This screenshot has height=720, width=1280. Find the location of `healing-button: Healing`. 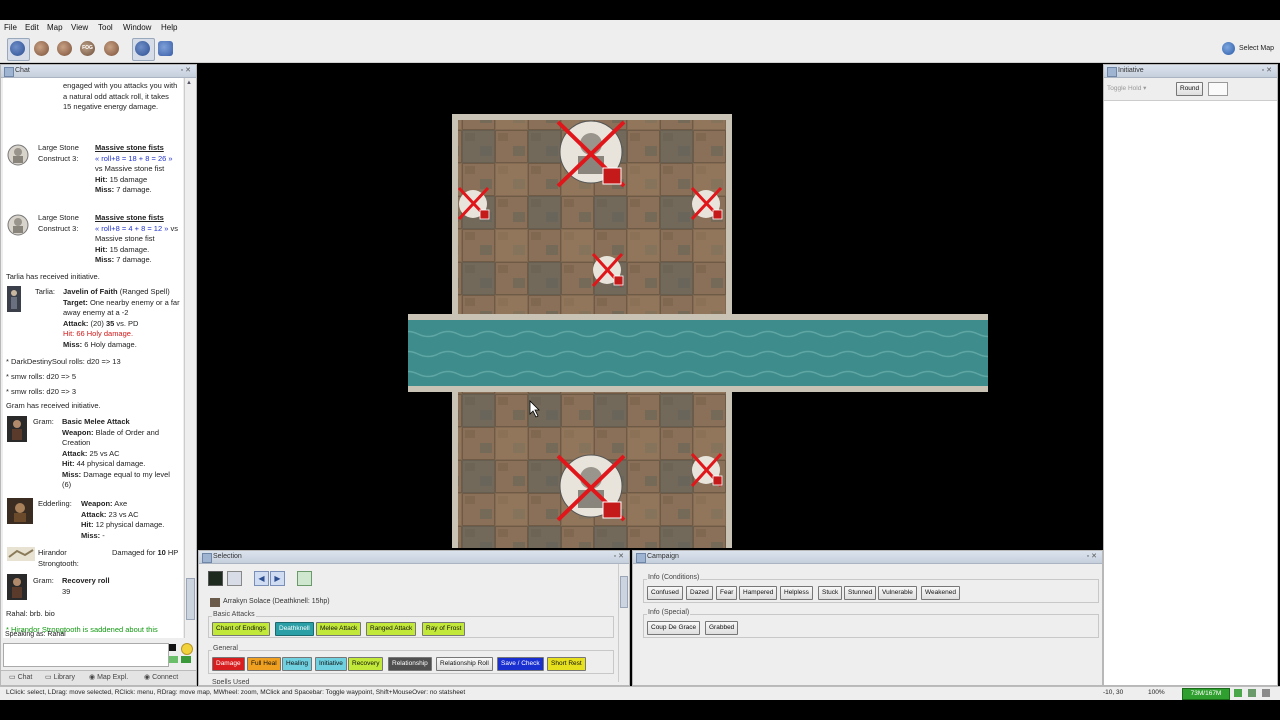

healing-button: Healing is located at coordinates (297, 664).